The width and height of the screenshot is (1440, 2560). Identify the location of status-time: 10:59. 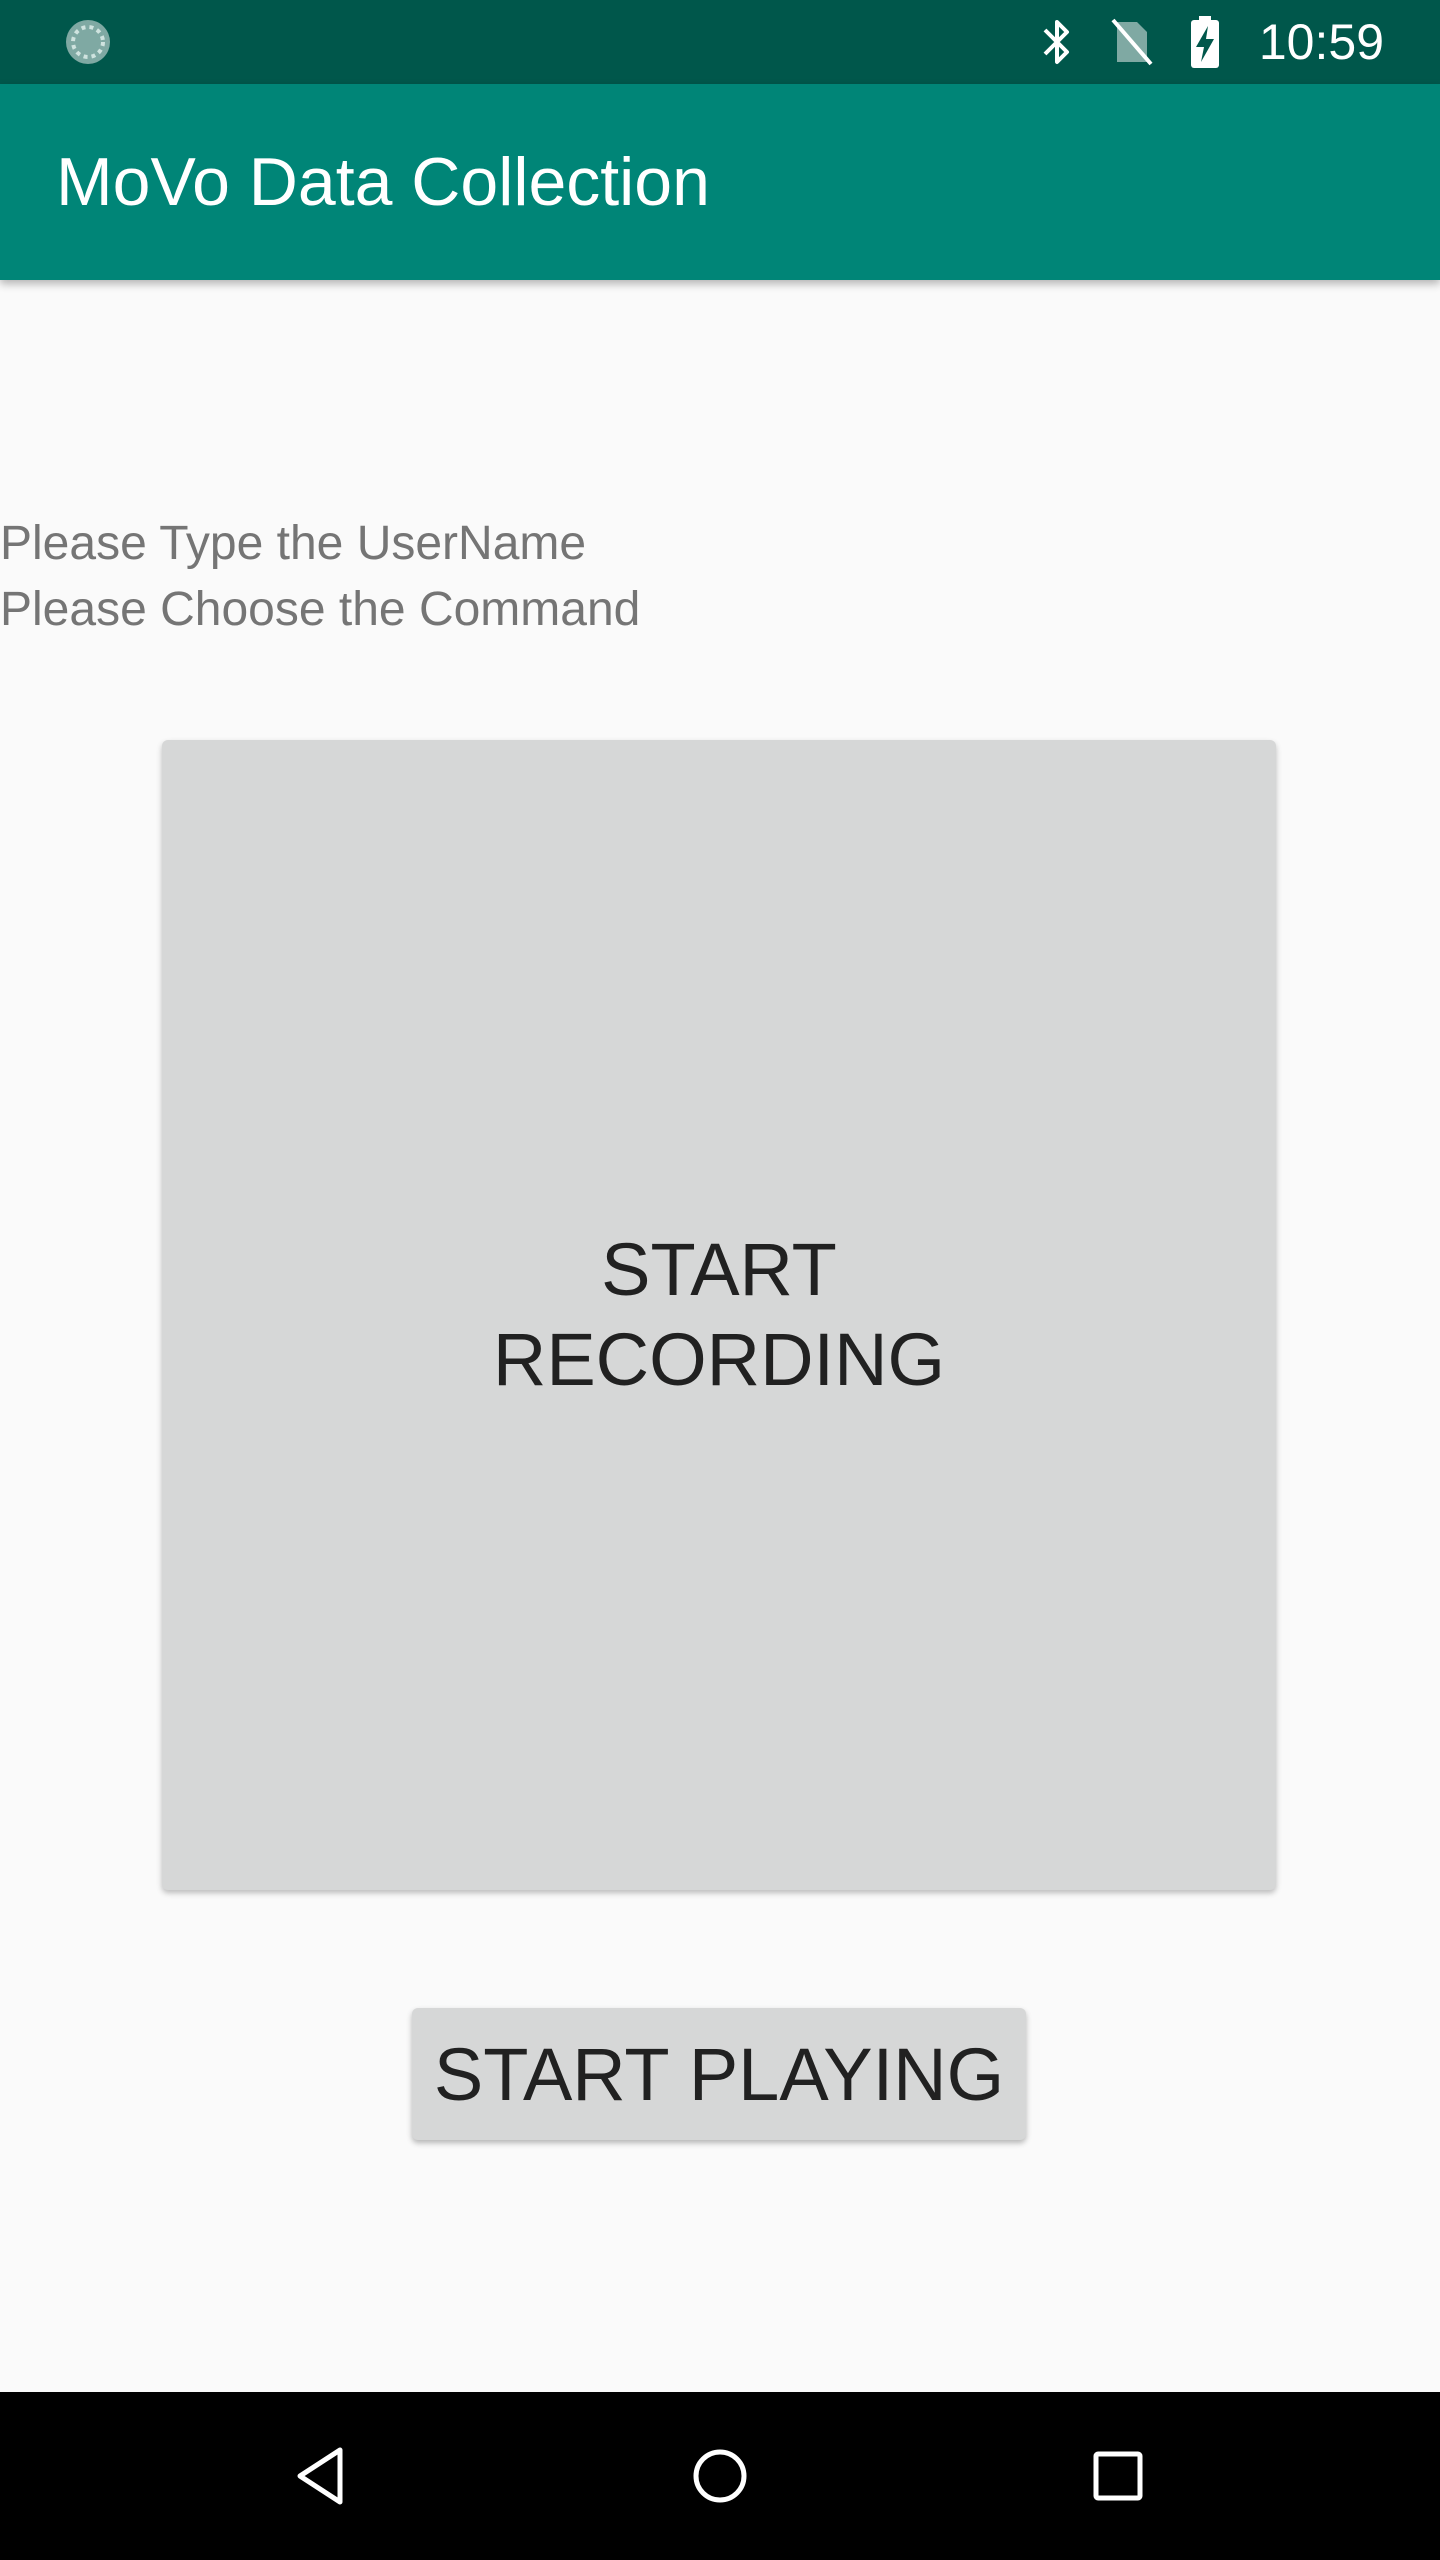
(1321, 42).